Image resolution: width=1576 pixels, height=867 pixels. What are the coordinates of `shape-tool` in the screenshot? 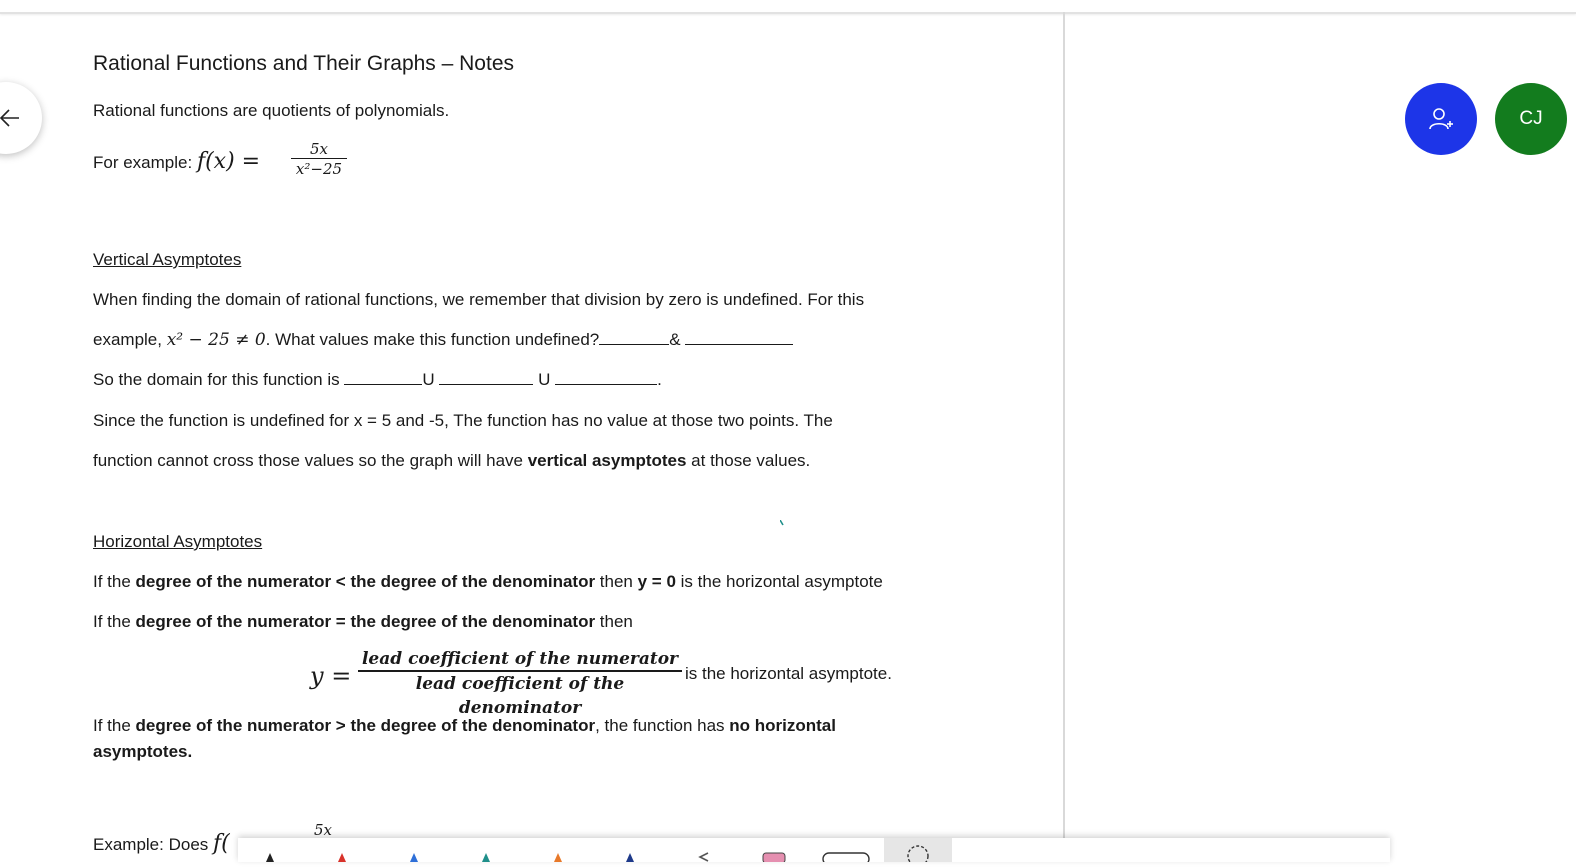 It's located at (846, 852).